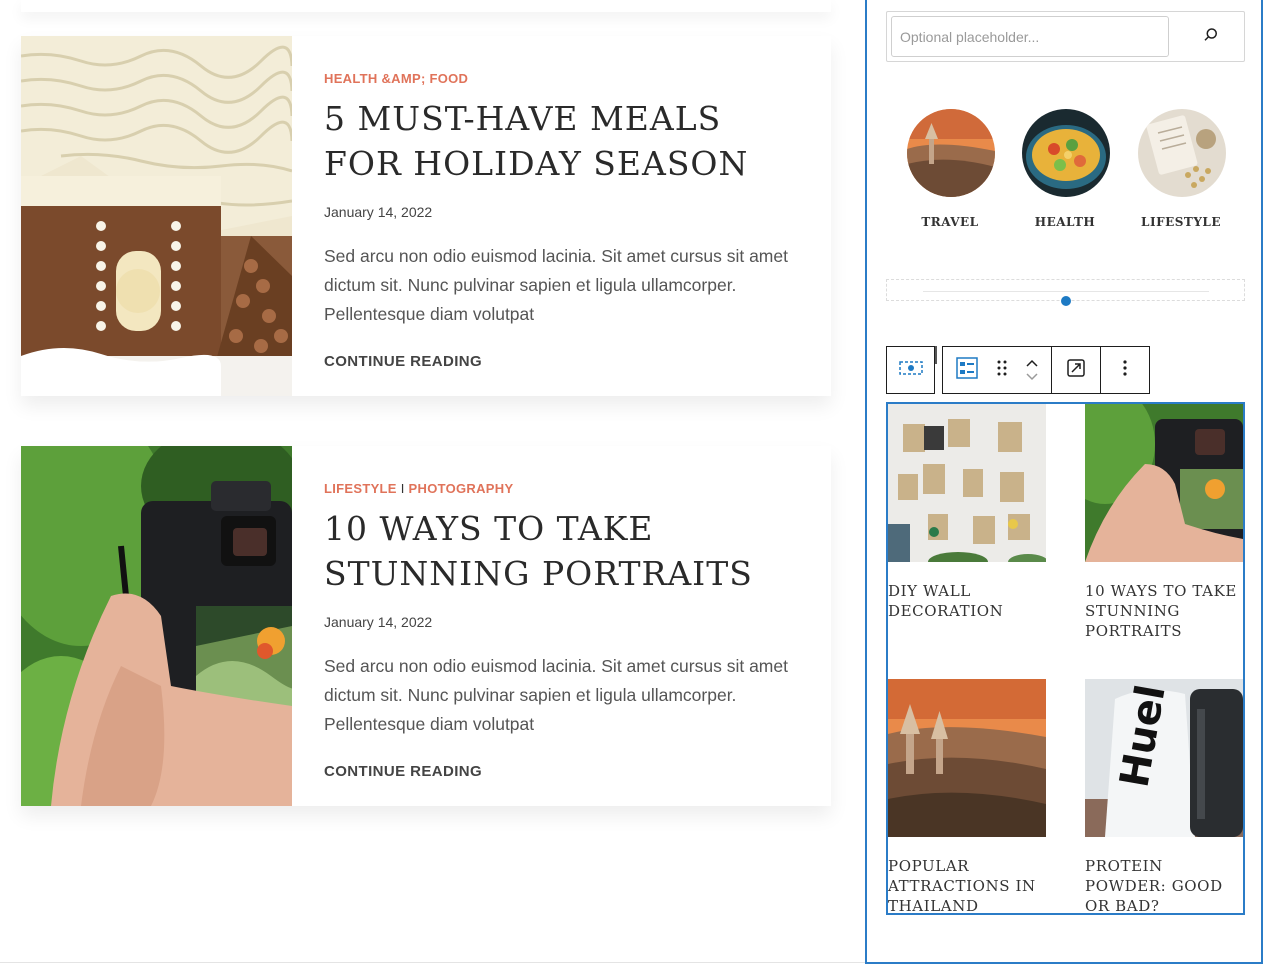  What do you see at coordinates (1032, 370) in the screenshot?
I see `move-controls` at bounding box center [1032, 370].